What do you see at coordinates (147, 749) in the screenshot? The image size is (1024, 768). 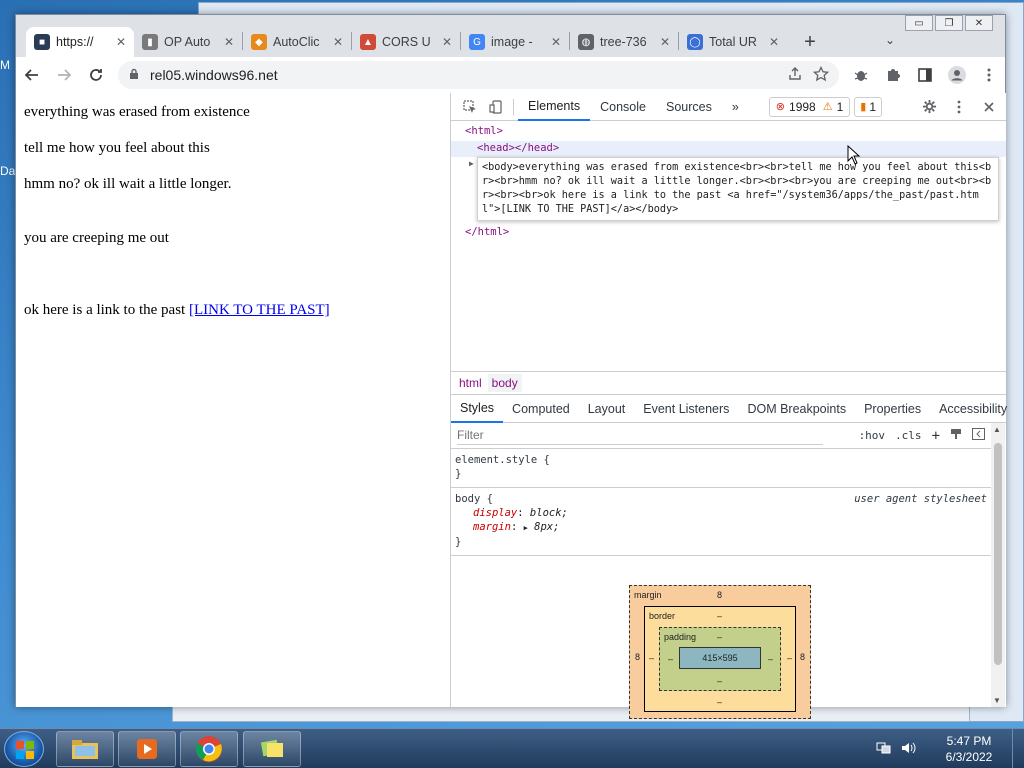 I see `taskbar-media-player` at bounding box center [147, 749].